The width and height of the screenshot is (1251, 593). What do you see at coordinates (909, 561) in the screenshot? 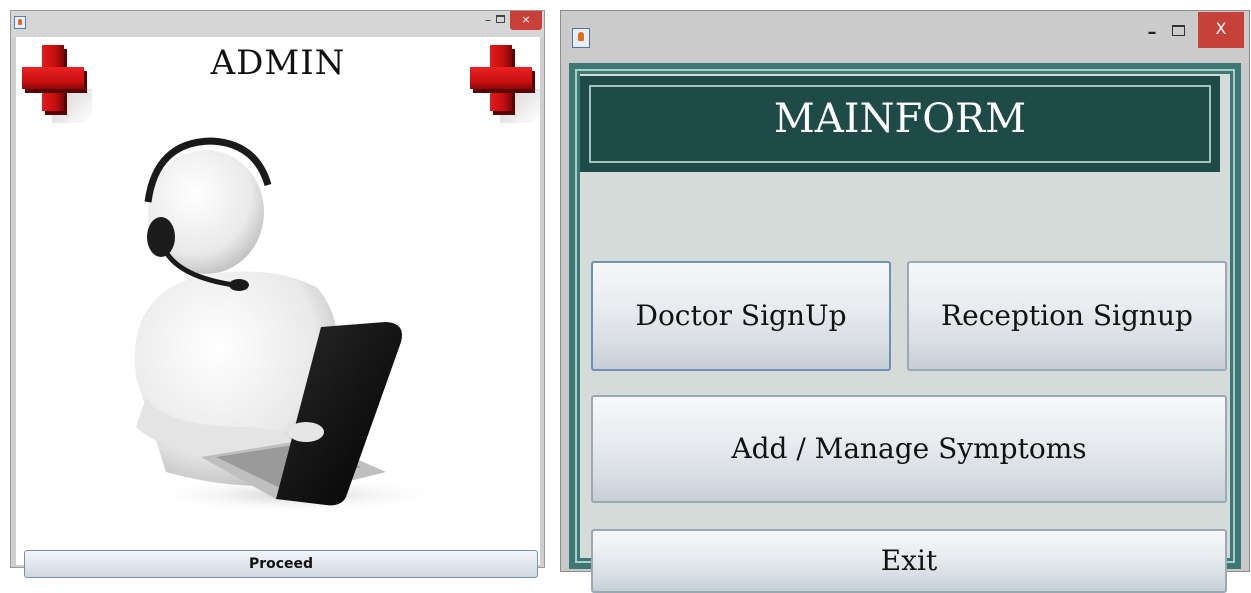
I see `exit-button: Exit` at bounding box center [909, 561].